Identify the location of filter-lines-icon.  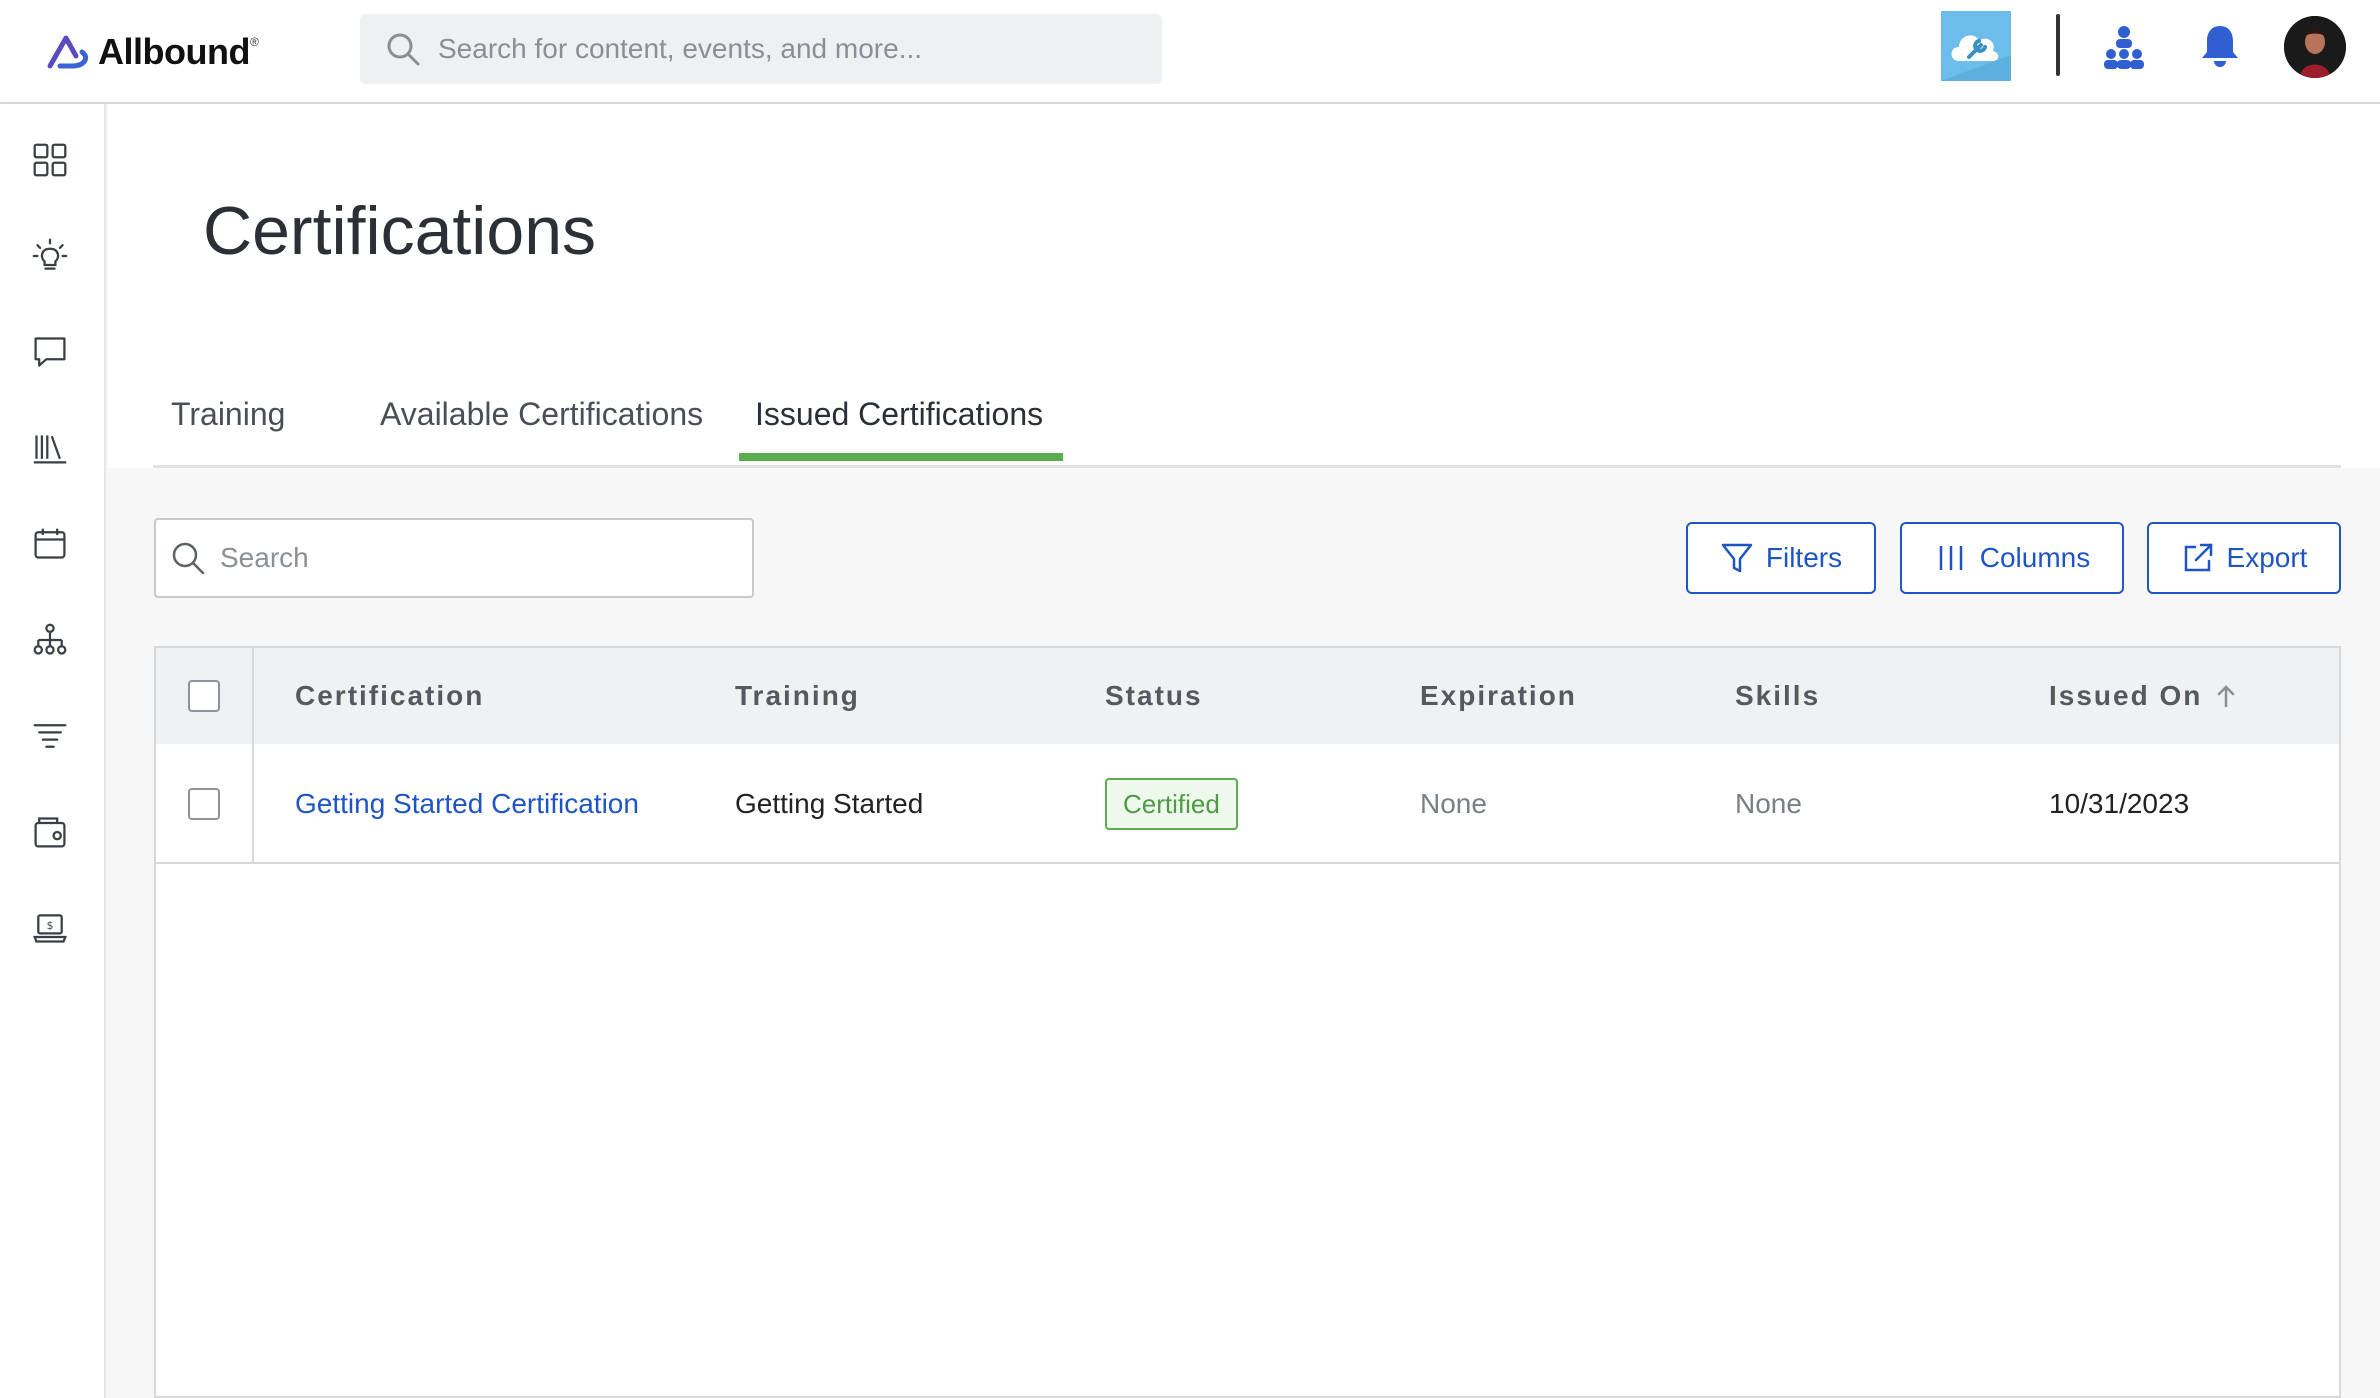
(50, 736).